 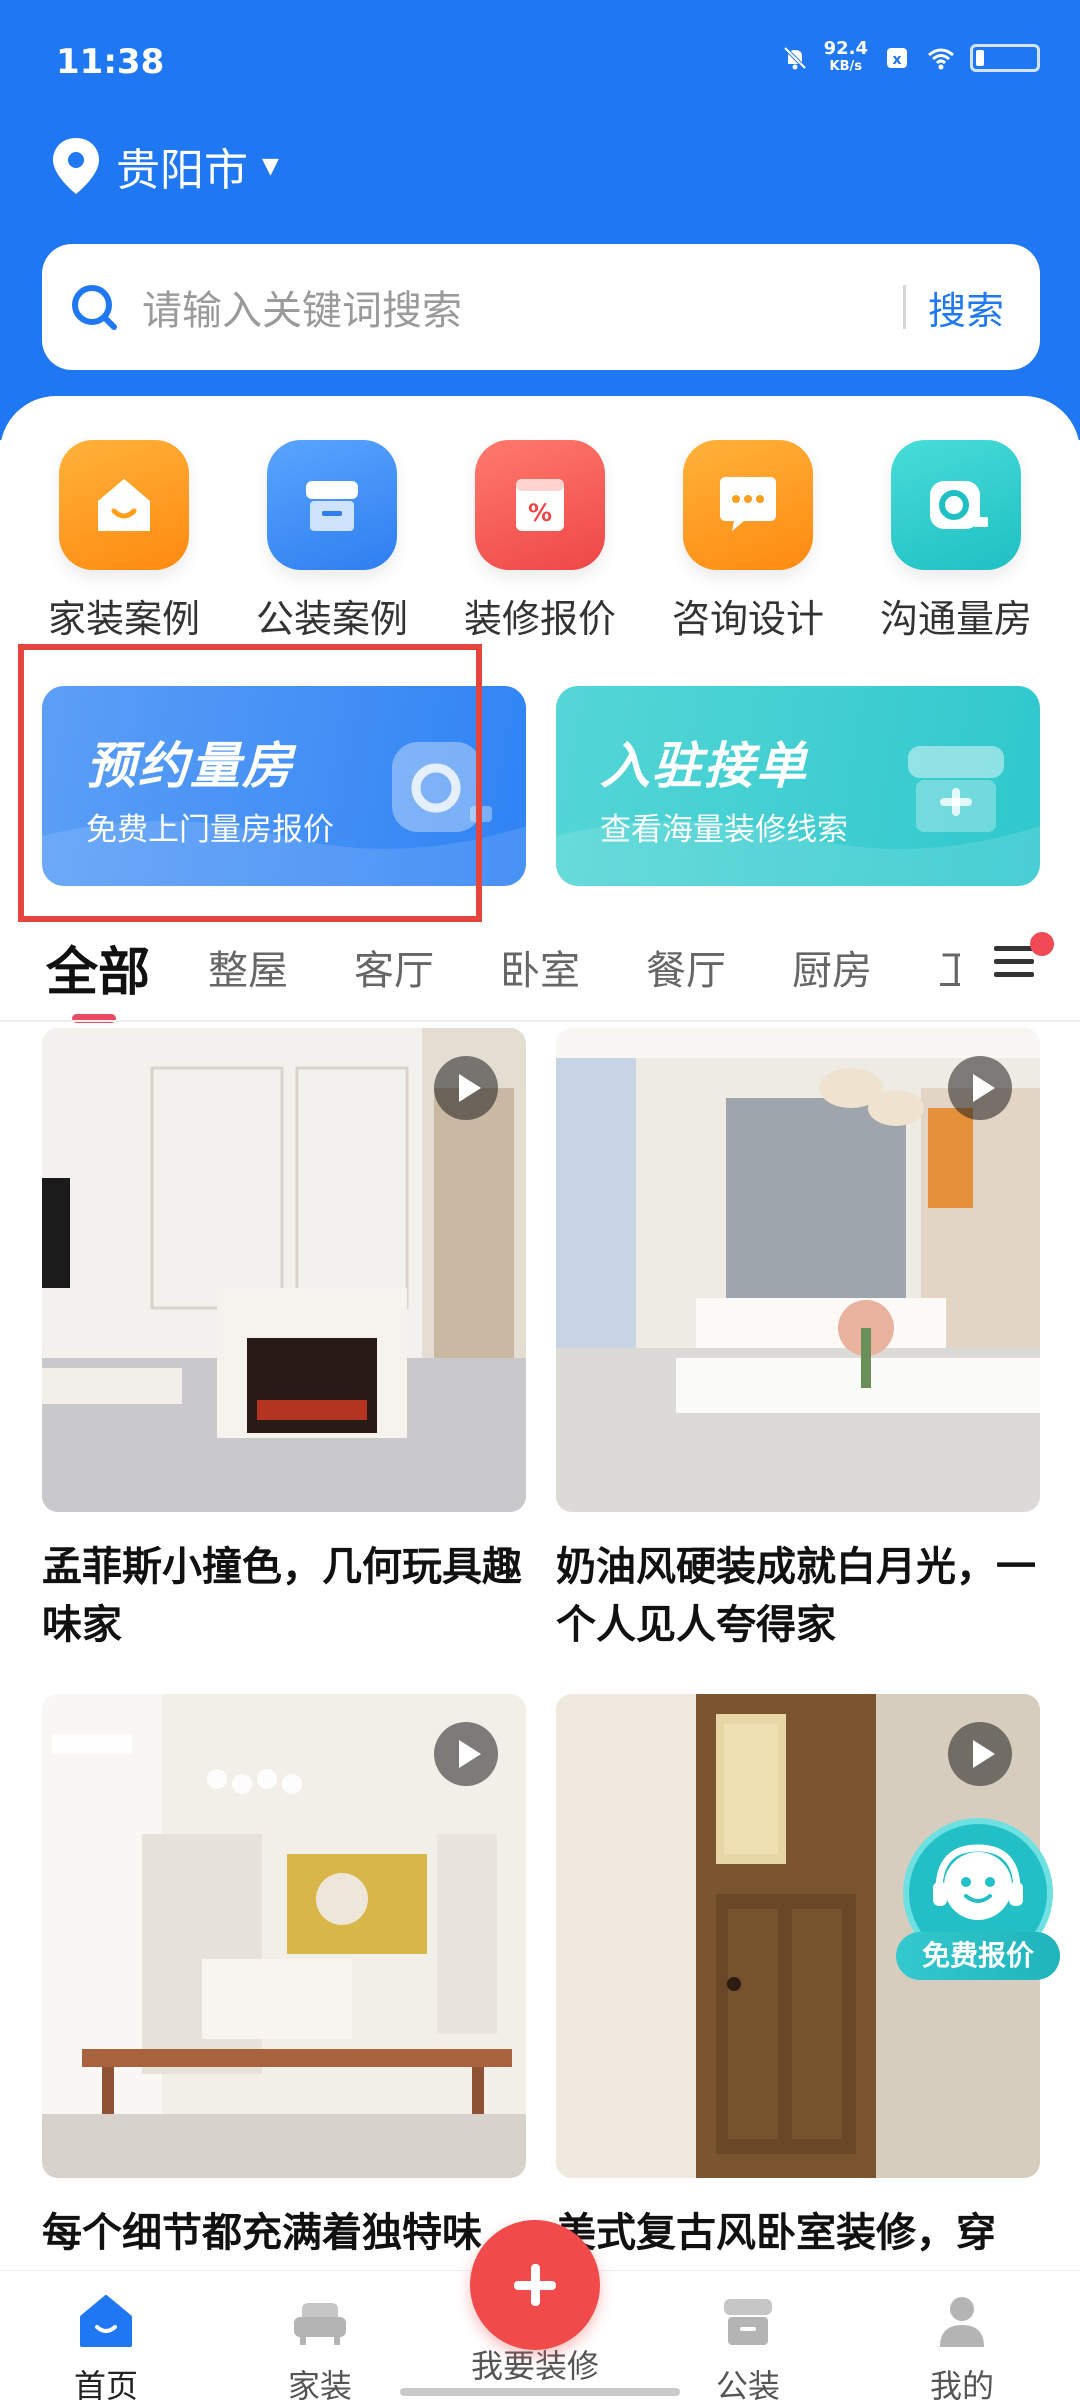 What do you see at coordinates (320, 2349) in the screenshot?
I see `nav-home-decor: 家装` at bounding box center [320, 2349].